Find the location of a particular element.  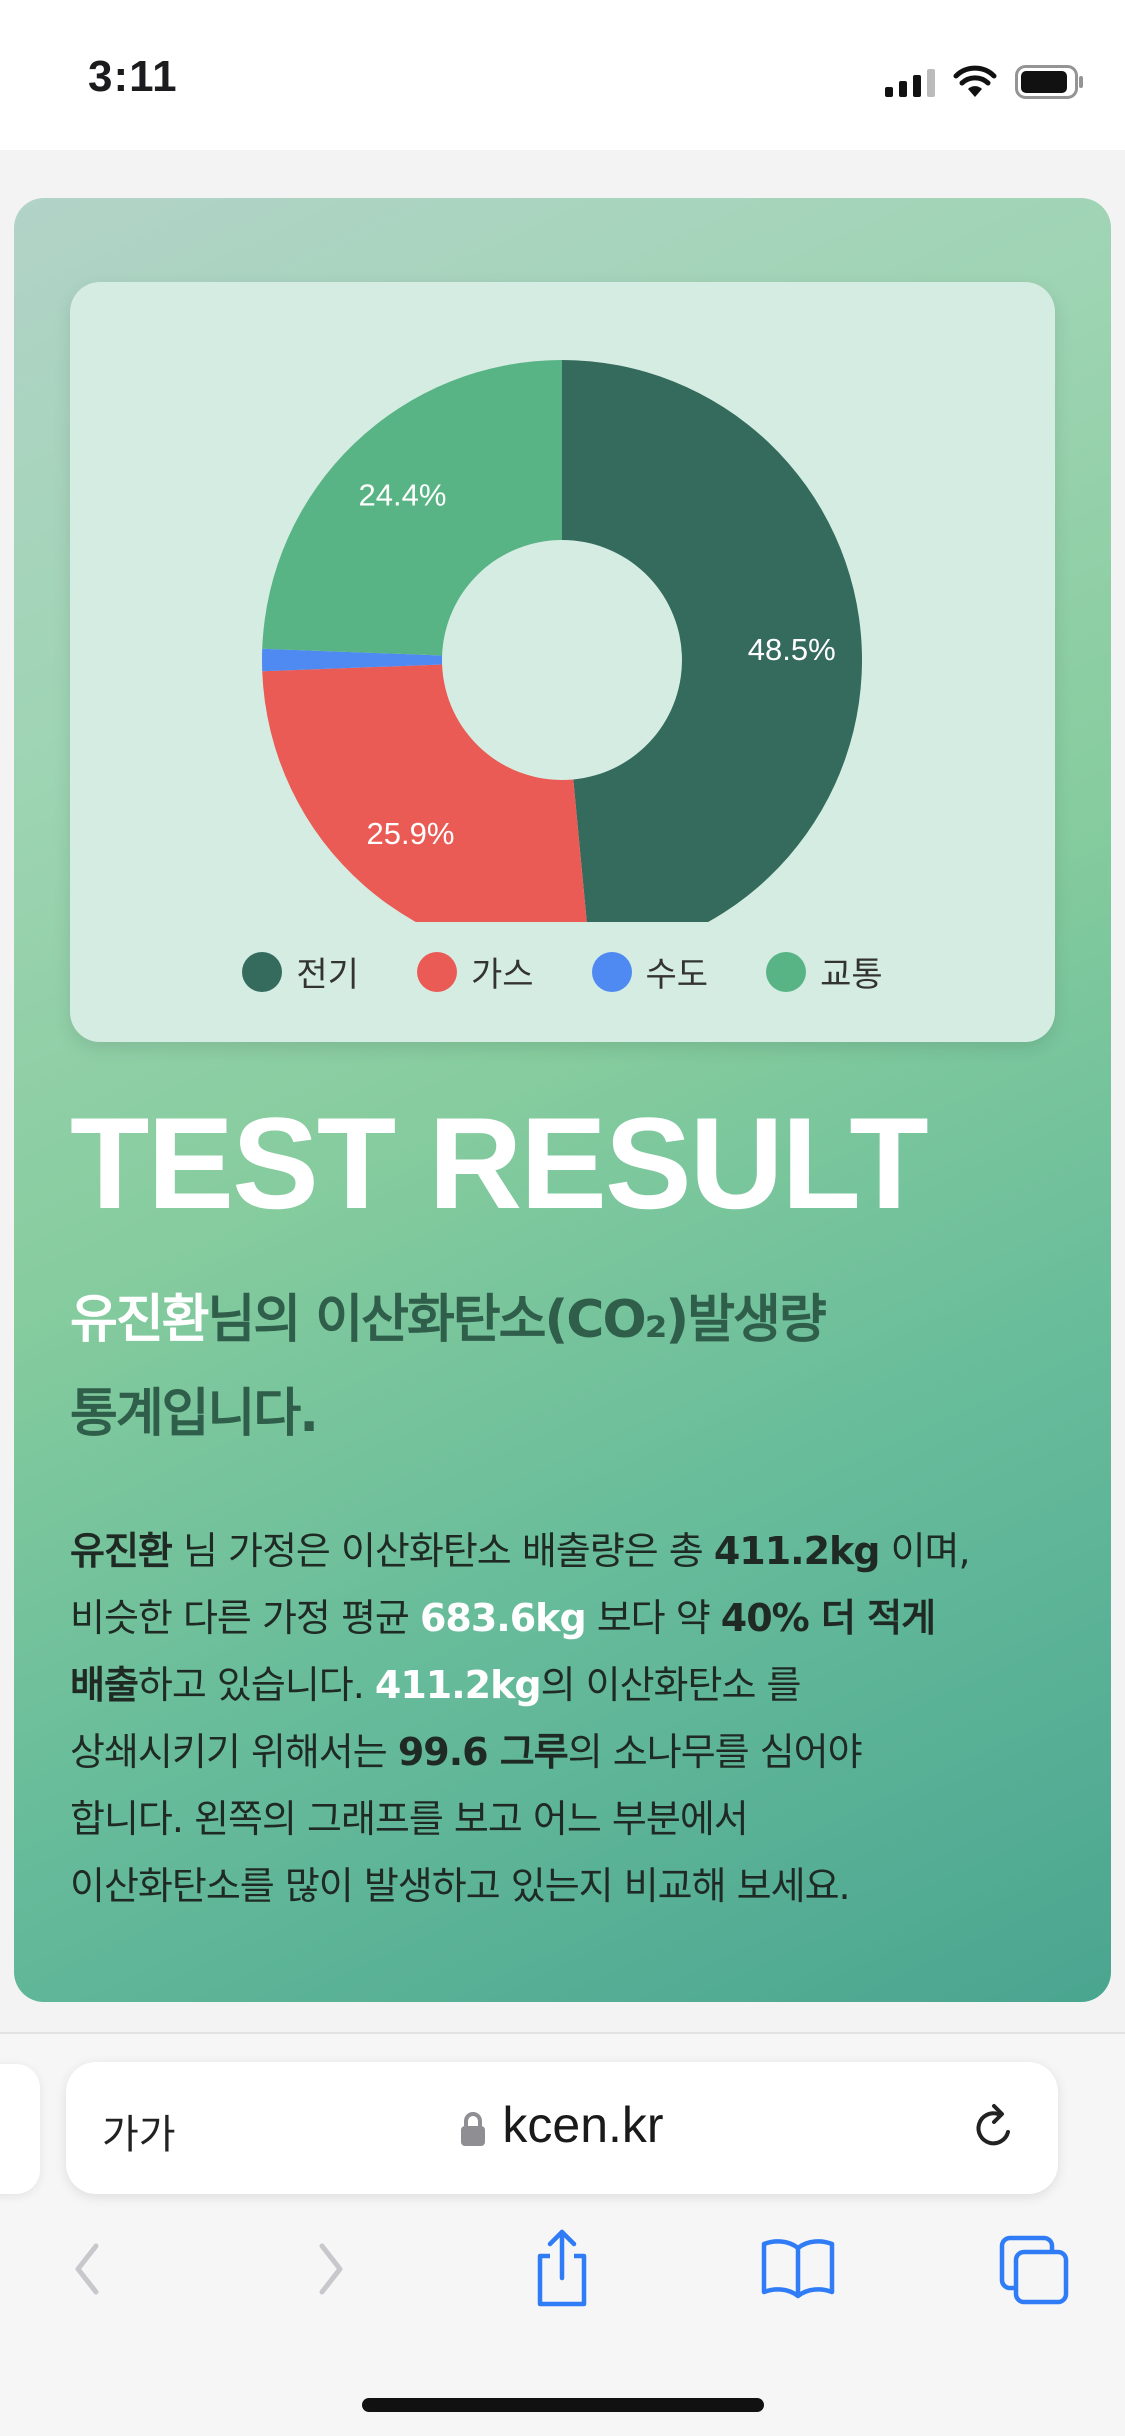

book-icon is located at coordinates (798, 2267).